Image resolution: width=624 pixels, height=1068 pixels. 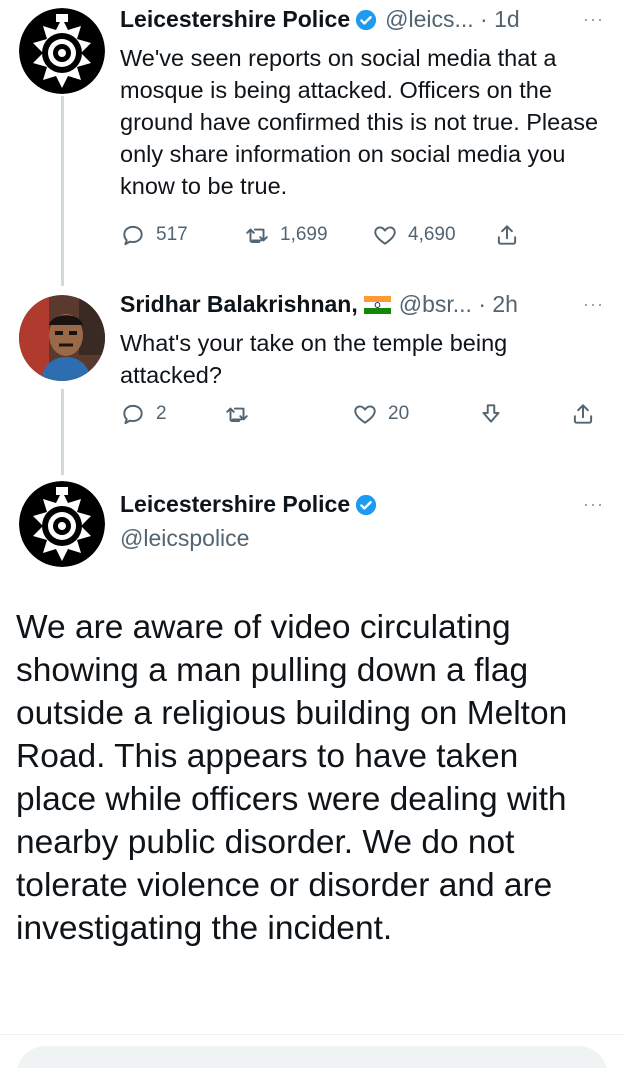 What do you see at coordinates (399, 413) in the screenshot?
I see `like-count: 20` at bounding box center [399, 413].